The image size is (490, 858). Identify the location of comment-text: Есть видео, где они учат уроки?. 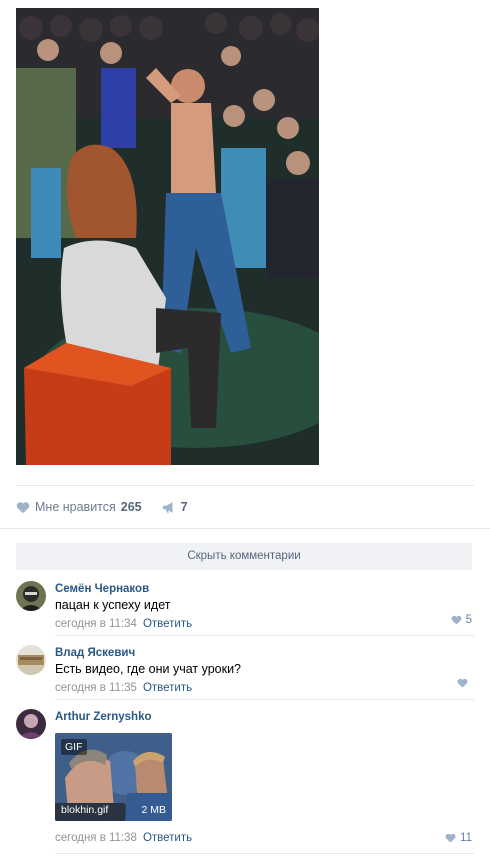
(148, 669).